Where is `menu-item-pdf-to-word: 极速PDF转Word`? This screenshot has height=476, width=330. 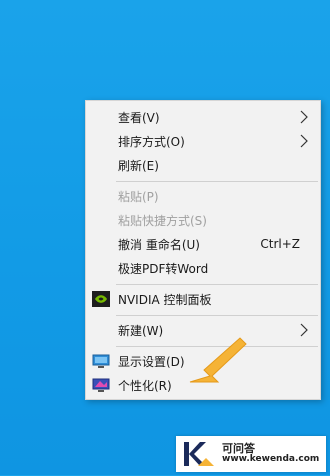
menu-item-pdf-to-word: 极速PDF转Word is located at coordinates (203, 268).